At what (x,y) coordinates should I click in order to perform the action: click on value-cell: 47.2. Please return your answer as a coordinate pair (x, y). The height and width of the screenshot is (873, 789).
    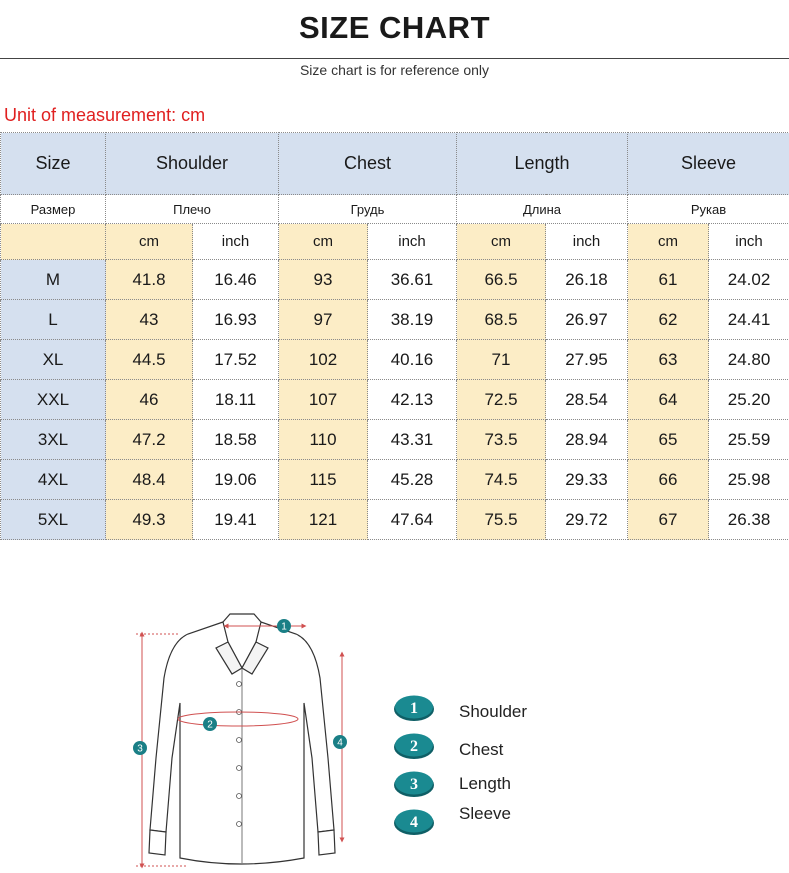
    Looking at the image, I should click on (149, 439).